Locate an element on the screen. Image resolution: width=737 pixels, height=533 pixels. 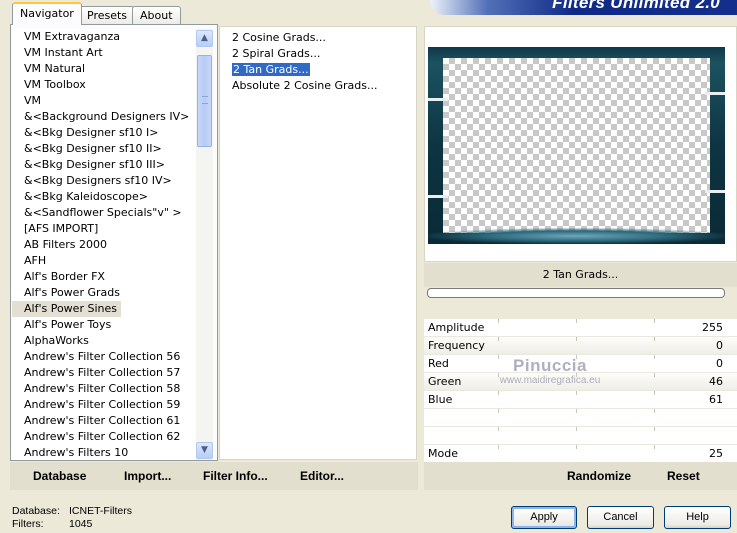
scroll-thumb is located at coordinates (204, 101).